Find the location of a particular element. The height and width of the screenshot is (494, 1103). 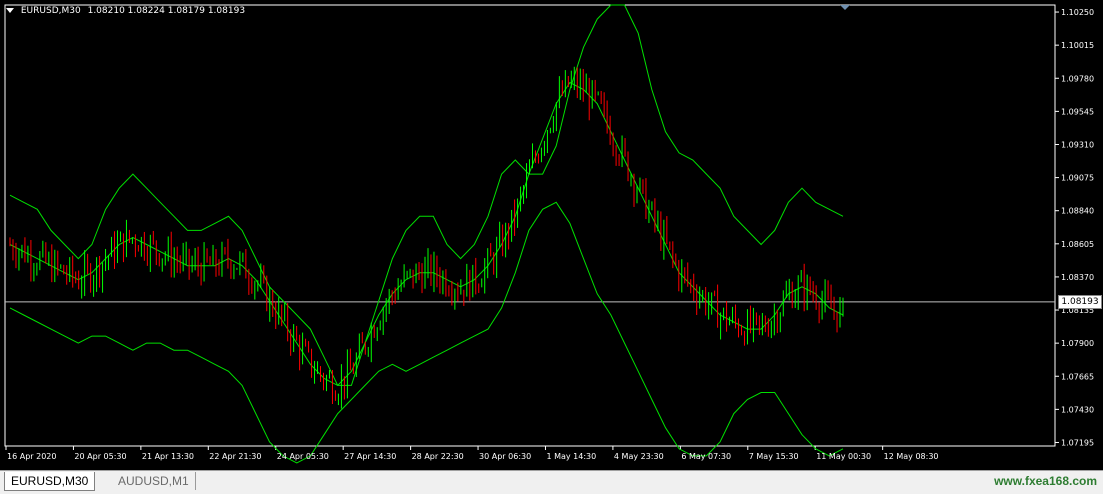

time-tick-label: 12 May 08:30 is located at coordinates (911, 456).